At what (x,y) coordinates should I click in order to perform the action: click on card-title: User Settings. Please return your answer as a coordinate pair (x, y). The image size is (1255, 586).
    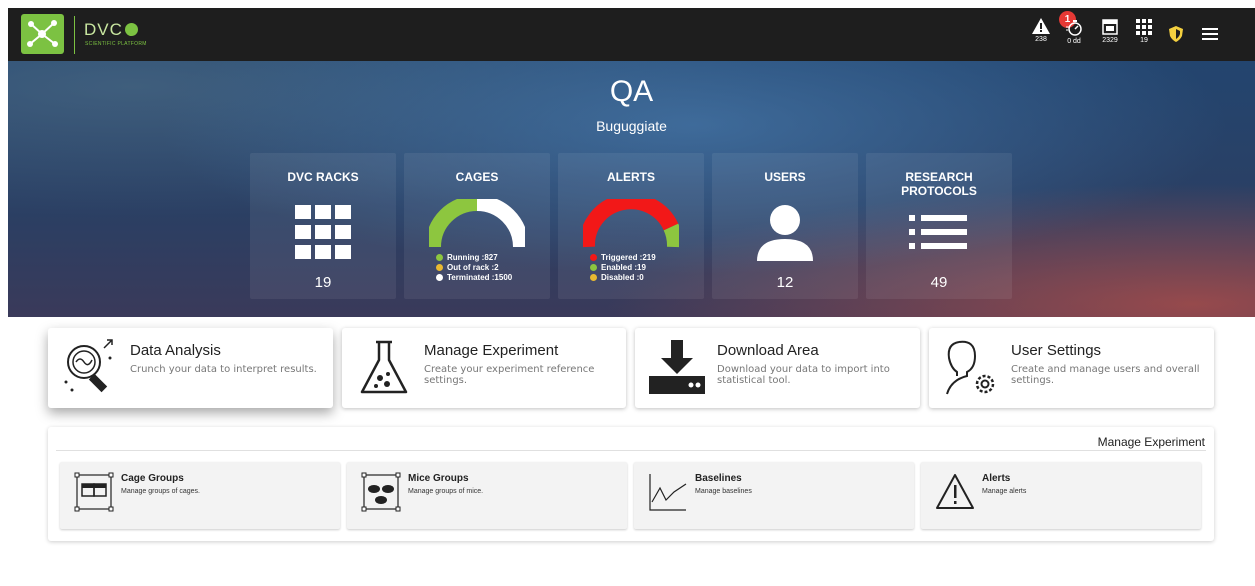
    Looking at the image, I should click on (1056, 350).